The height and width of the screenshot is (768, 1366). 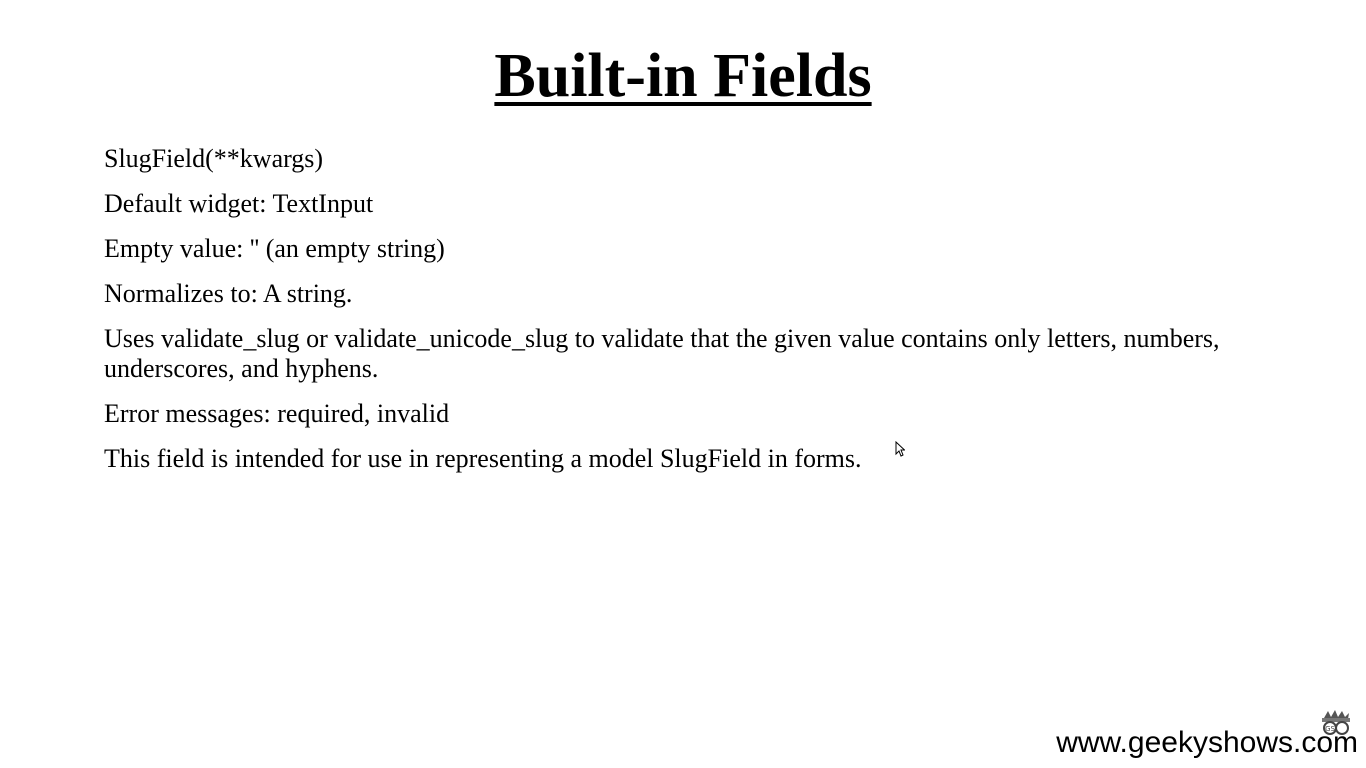 I want to click on watermark-url: www.geekyshows.com, so click(x=1207, y=742).